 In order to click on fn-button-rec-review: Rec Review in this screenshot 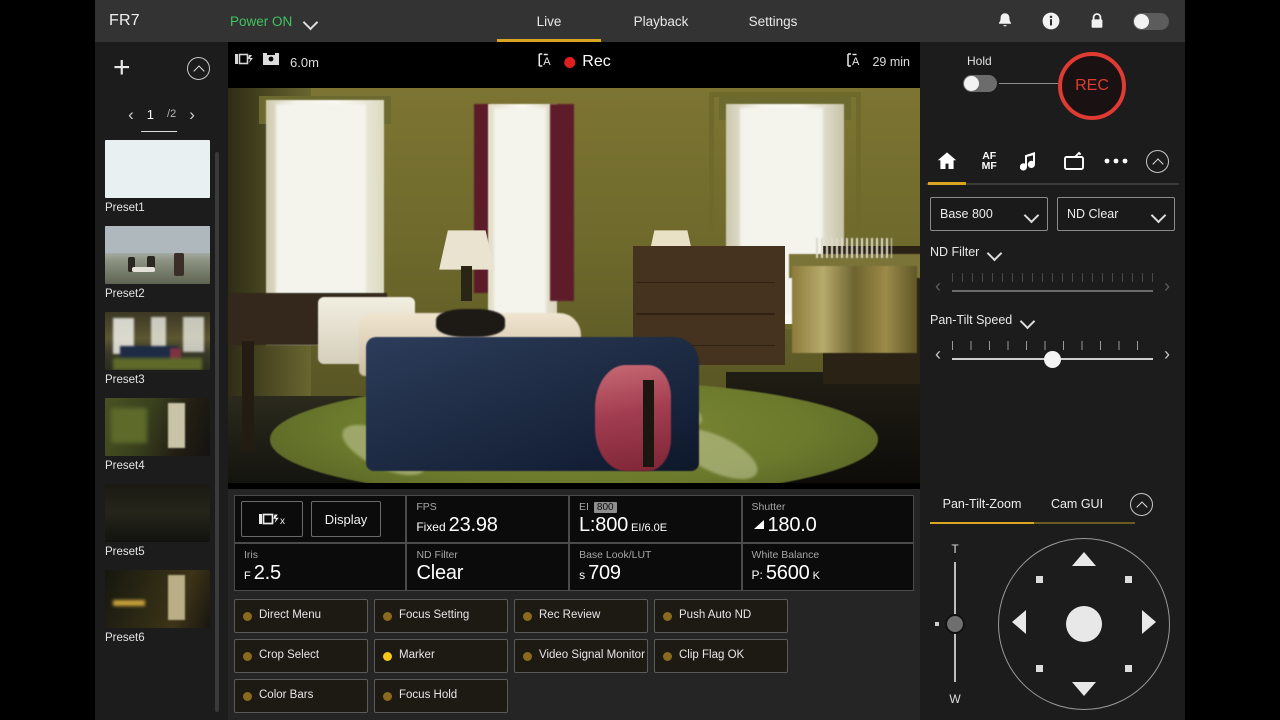, I will do `click(581, 616)`.